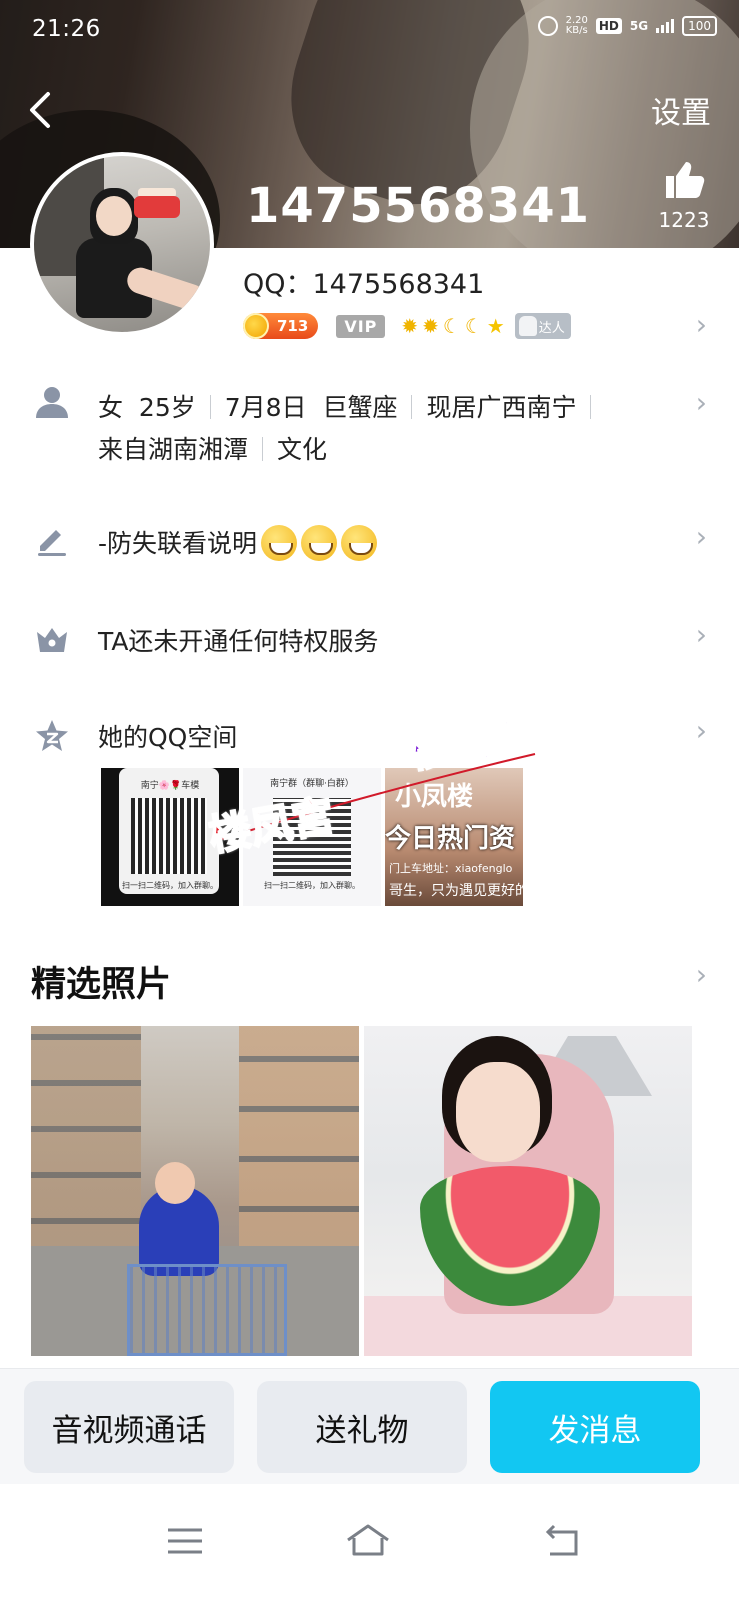  I want to click on qq-level-icons: ✹ ✹ ☾ ☾ ★, so click(452, 326).